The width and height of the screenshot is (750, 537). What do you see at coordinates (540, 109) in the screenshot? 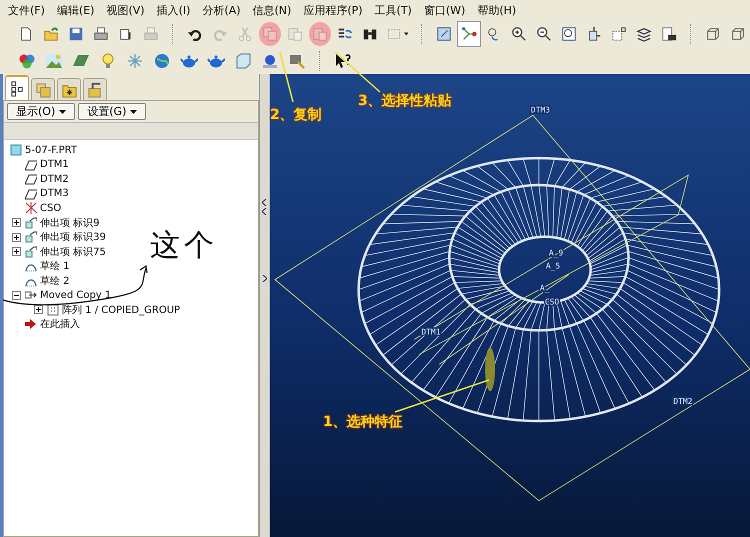
I see `datum-label: DTM3` at bounding box center [540, 109].